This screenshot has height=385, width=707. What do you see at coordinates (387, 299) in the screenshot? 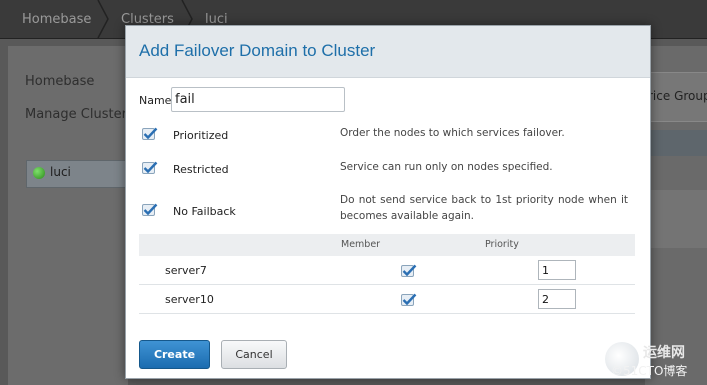
I see `table-row: server10` at bounding box center [387, 299].